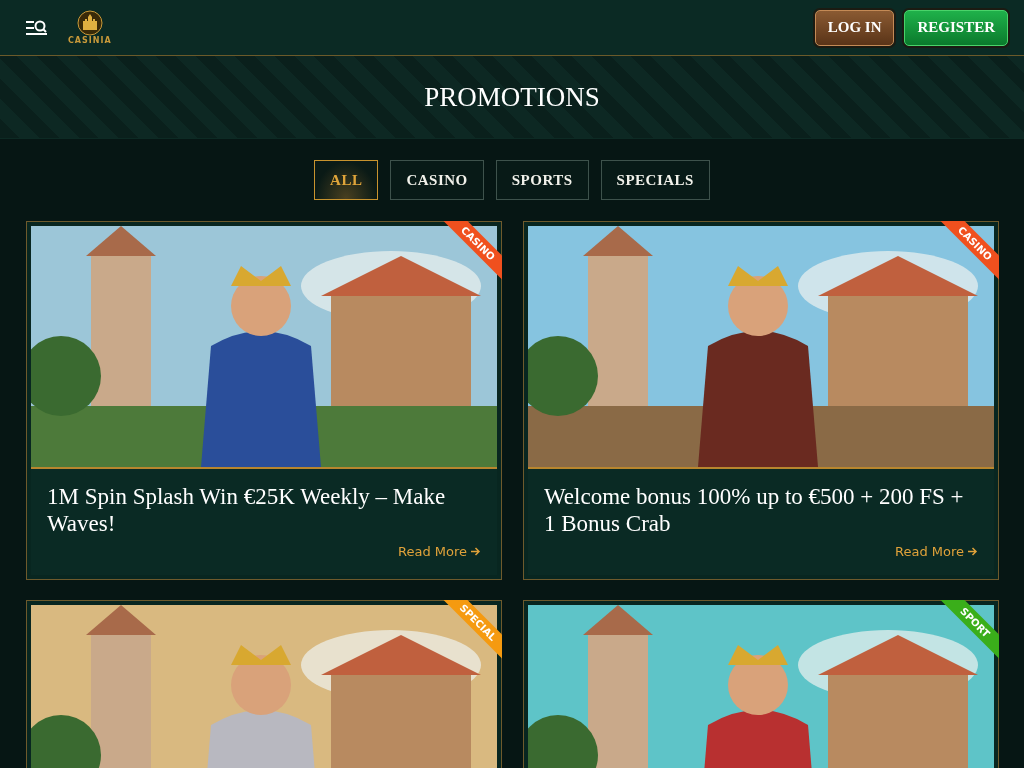 Image resolution: width=1024 pixels, height=768 pixels. Describe the element at coordinates (956, 27) in the screenshot. I see `register-button: REGISTER` at that location.